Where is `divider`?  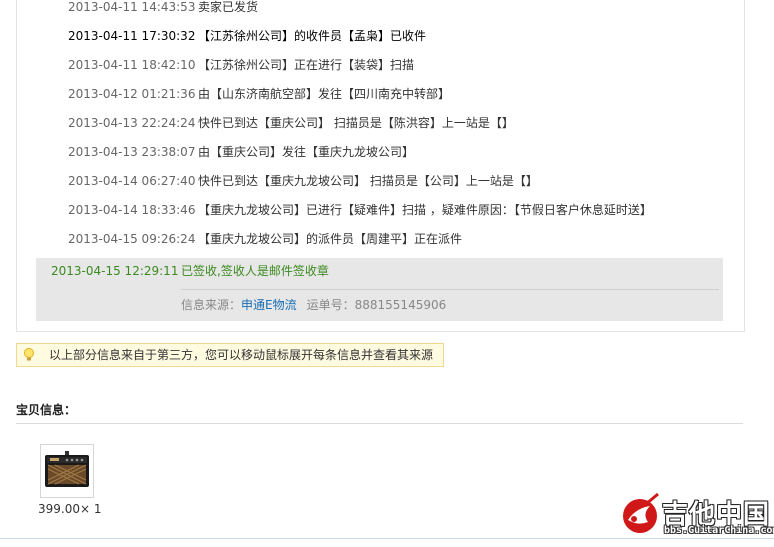
divider is located at coordinates (450, 289).